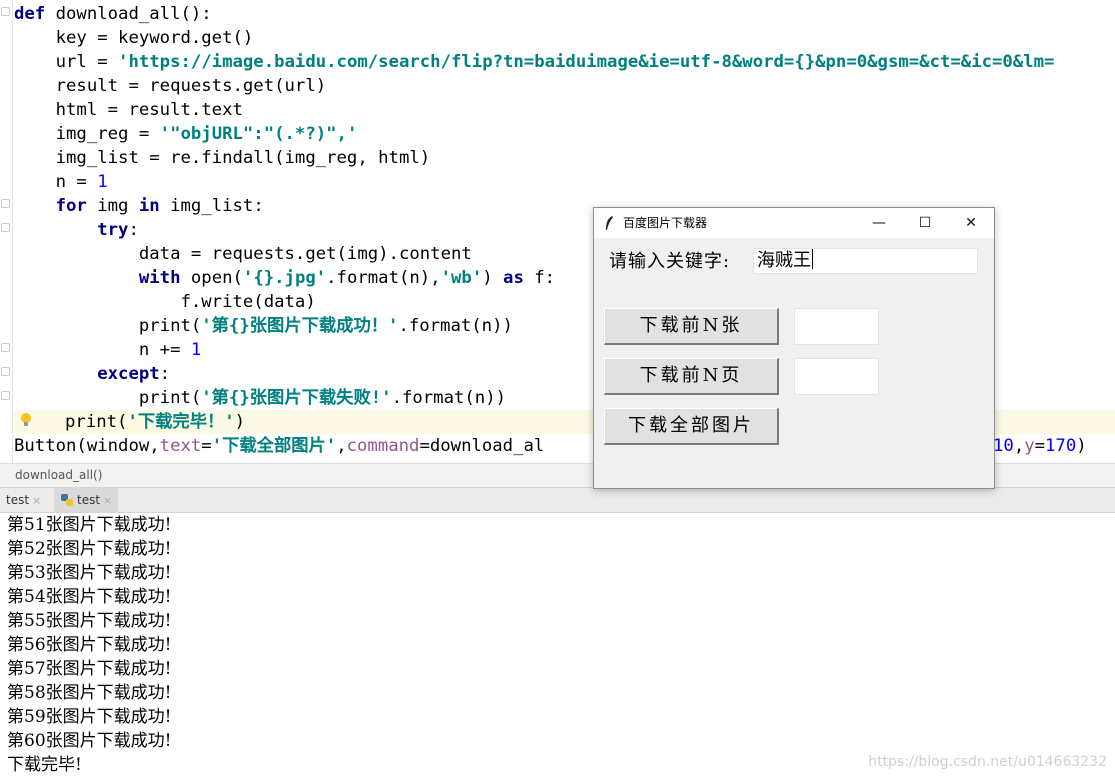 This screenshot has width=1115, height=779. I want to click on console-line: 下载完毕!, so click(44, 765).